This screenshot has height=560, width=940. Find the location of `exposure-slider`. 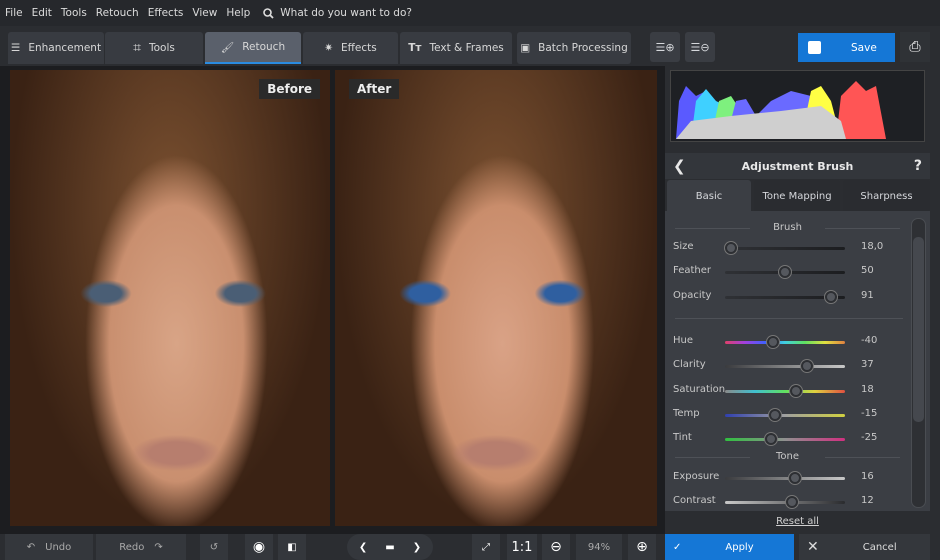

exposure-slider is located at coordinates (785, 478).